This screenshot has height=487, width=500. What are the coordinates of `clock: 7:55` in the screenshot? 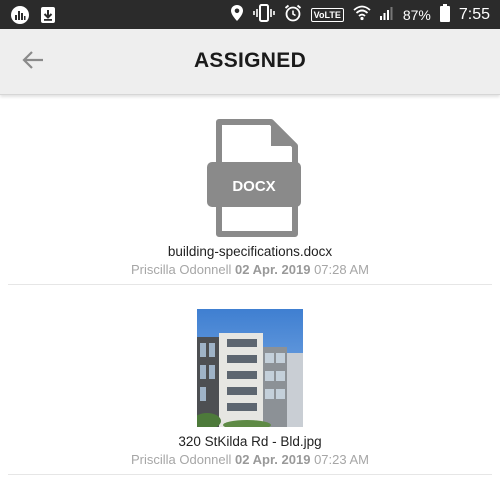 It's located at (474, 14).